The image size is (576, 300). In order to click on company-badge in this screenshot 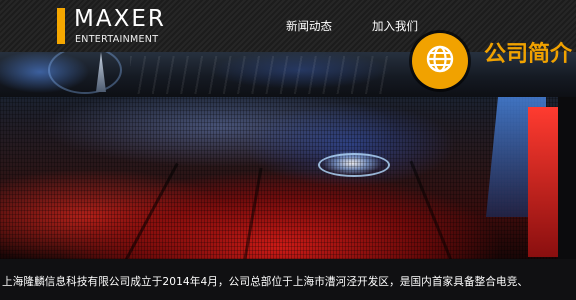, I will do `click(440, 61)`.